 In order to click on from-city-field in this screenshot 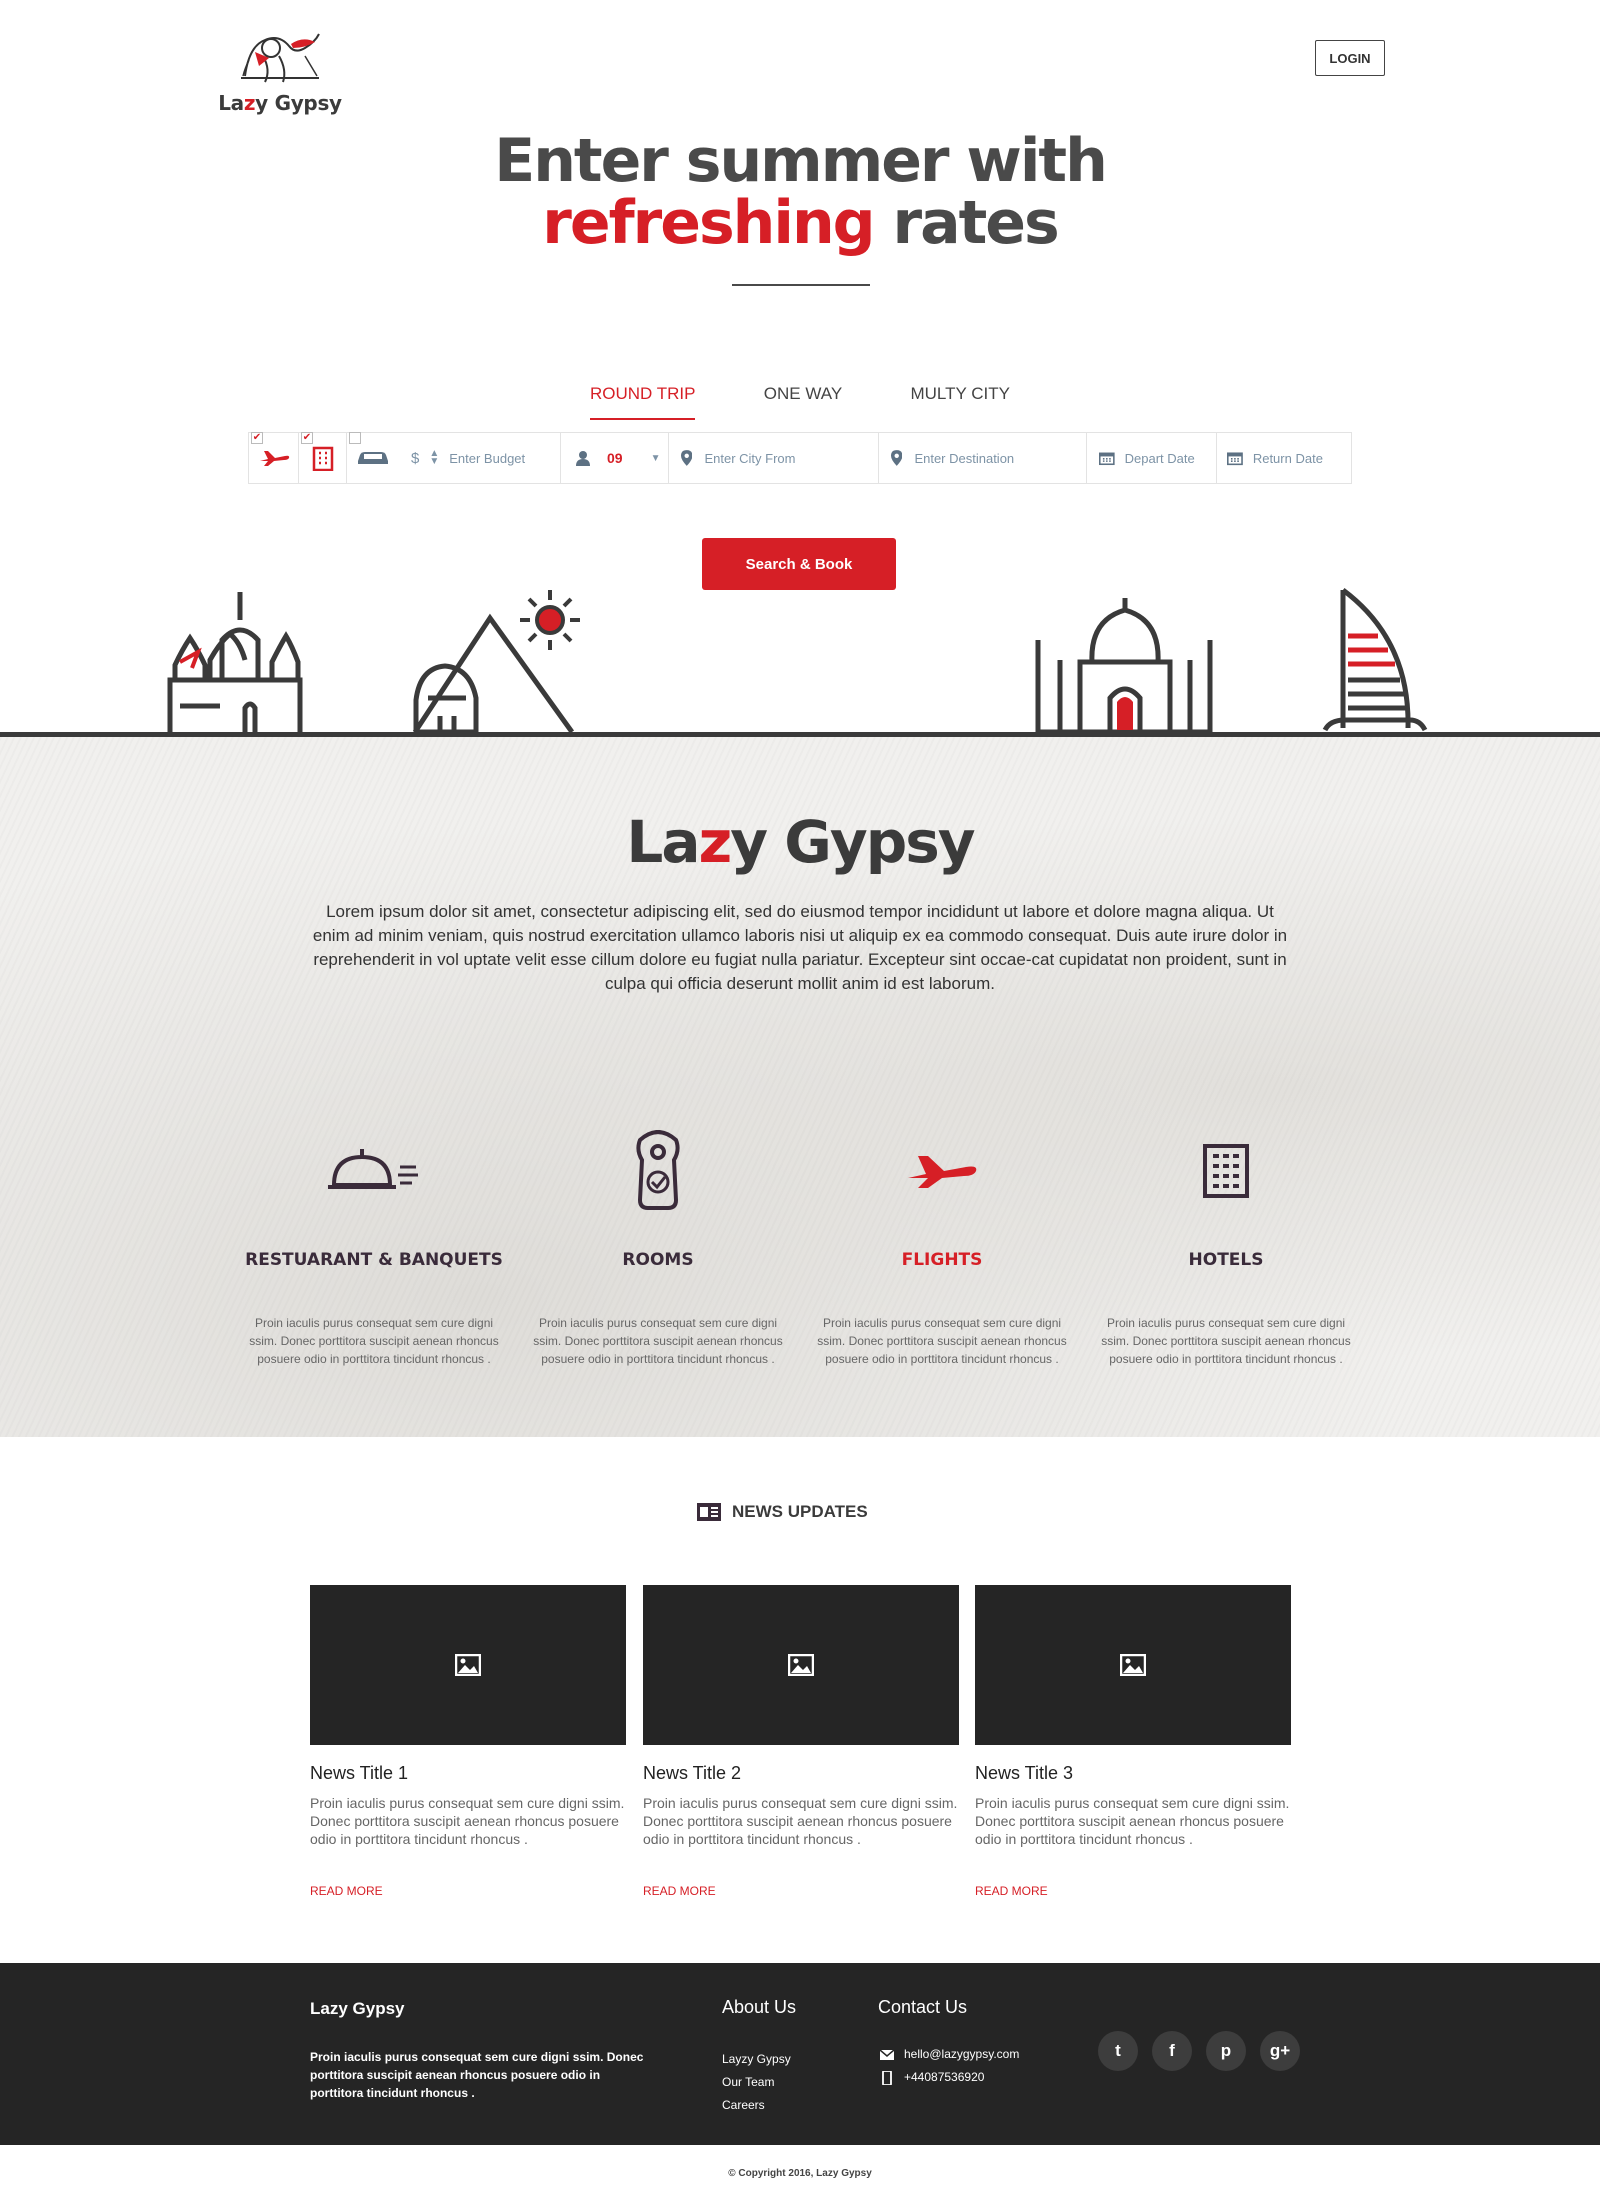, I will do `click(774, 458)`.